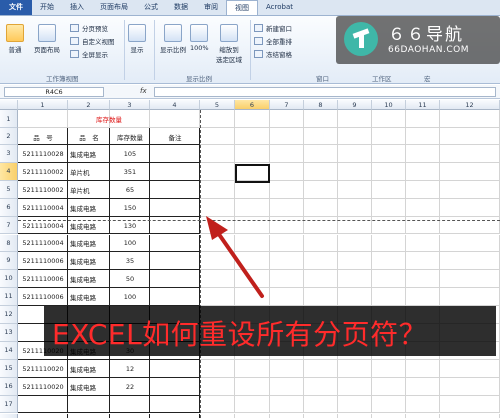 This screenshot has height=418, width=500. I want to click on tab-insert: 插入, so click(77, 7).